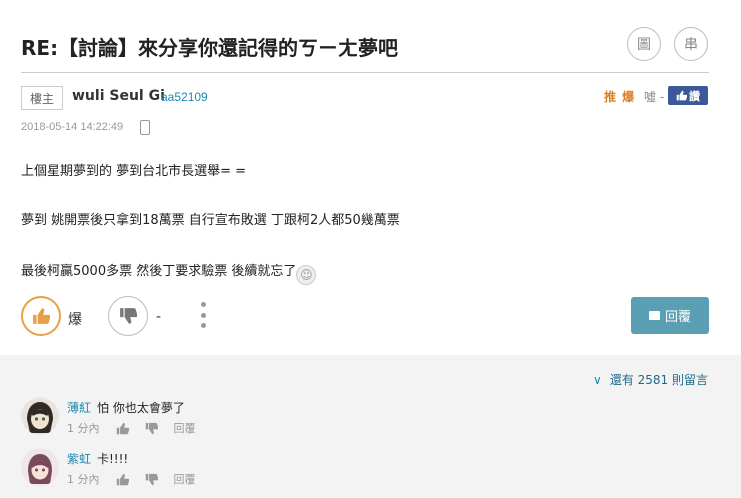 This screenshot has width=741, height=498. What do you see at coordinates (79, 407) in the screenshot?
I see `comment-author: 薄紅` at bounding box center [79, 407].